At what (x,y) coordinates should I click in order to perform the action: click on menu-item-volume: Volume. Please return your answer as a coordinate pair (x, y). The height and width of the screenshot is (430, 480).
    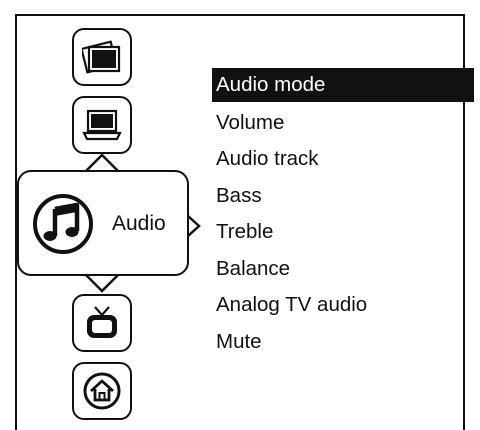
    Looking at the image, I should click on (343, 123).